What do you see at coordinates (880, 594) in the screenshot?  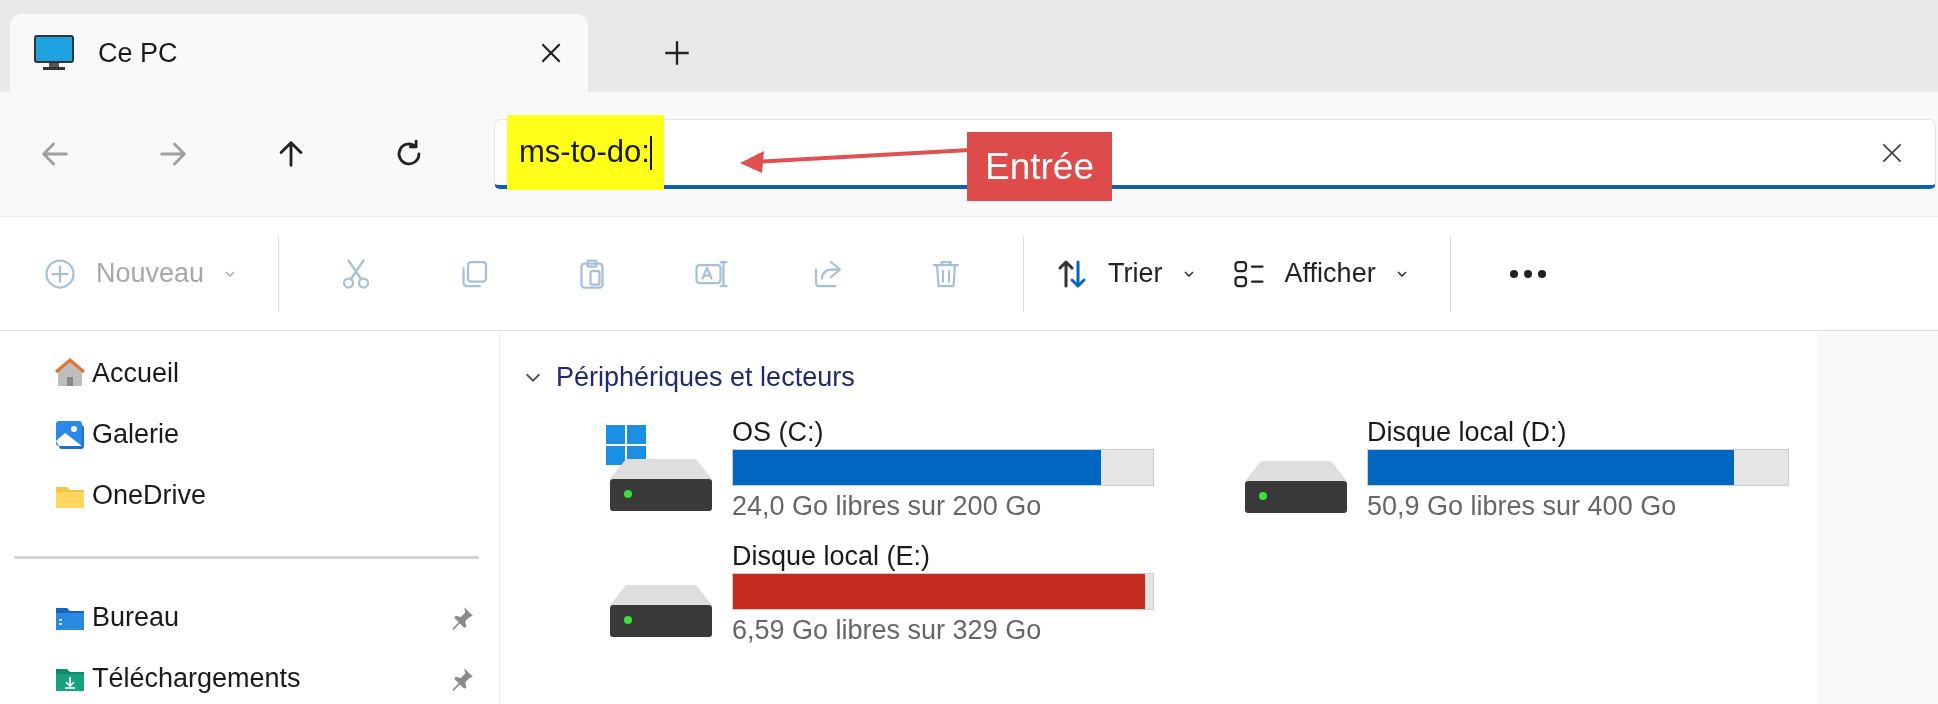 I see `drive-tile: Disque local (E:) 6,59 Go libres sur 329 Go` at bounding box center [880, 594].